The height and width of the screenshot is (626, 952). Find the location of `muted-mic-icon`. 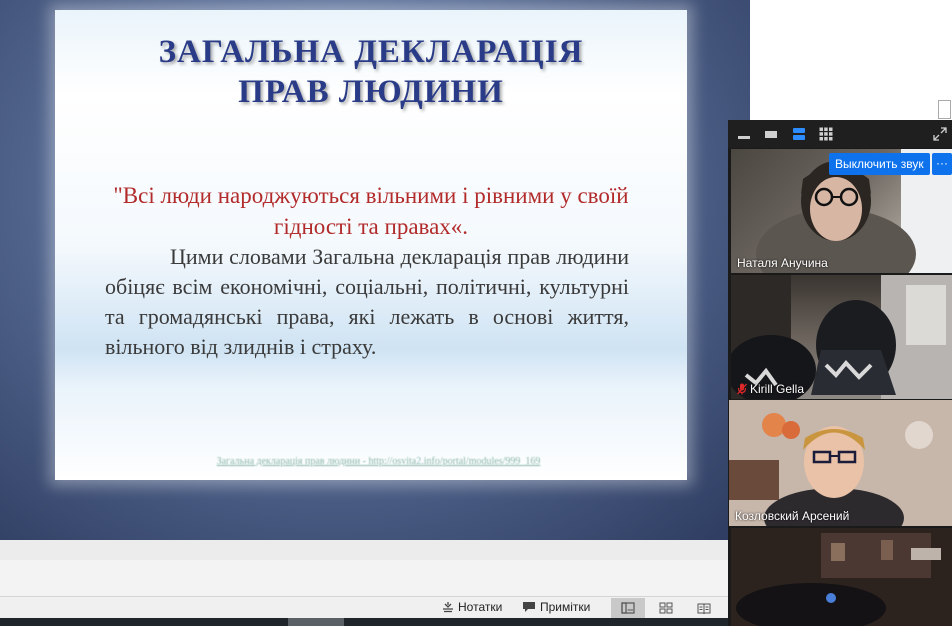

muted-mic-icon is located at coordinates (742, 389).